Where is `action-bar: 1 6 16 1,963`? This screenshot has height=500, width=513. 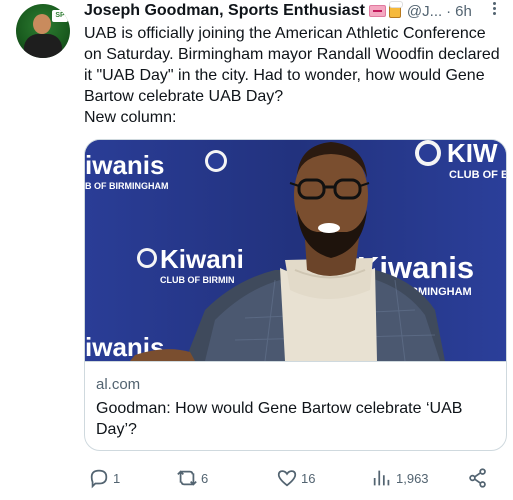 action-bar: 1 6 16 1,963 is located at coordinates (294, 478).